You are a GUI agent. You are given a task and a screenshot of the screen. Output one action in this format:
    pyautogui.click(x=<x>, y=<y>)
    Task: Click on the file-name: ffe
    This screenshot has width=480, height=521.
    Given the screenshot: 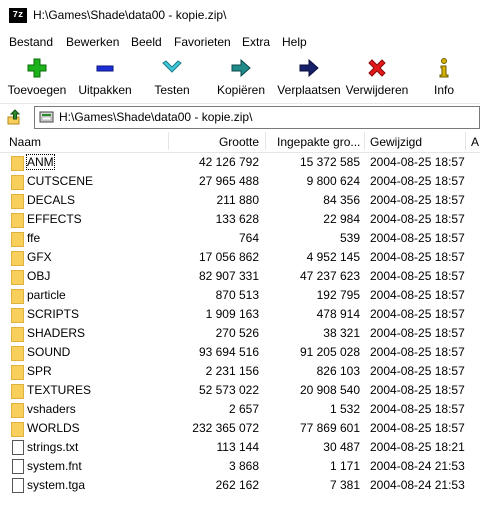 What is the action you would take?
    pyautogui.click(x=34, y=238)
    